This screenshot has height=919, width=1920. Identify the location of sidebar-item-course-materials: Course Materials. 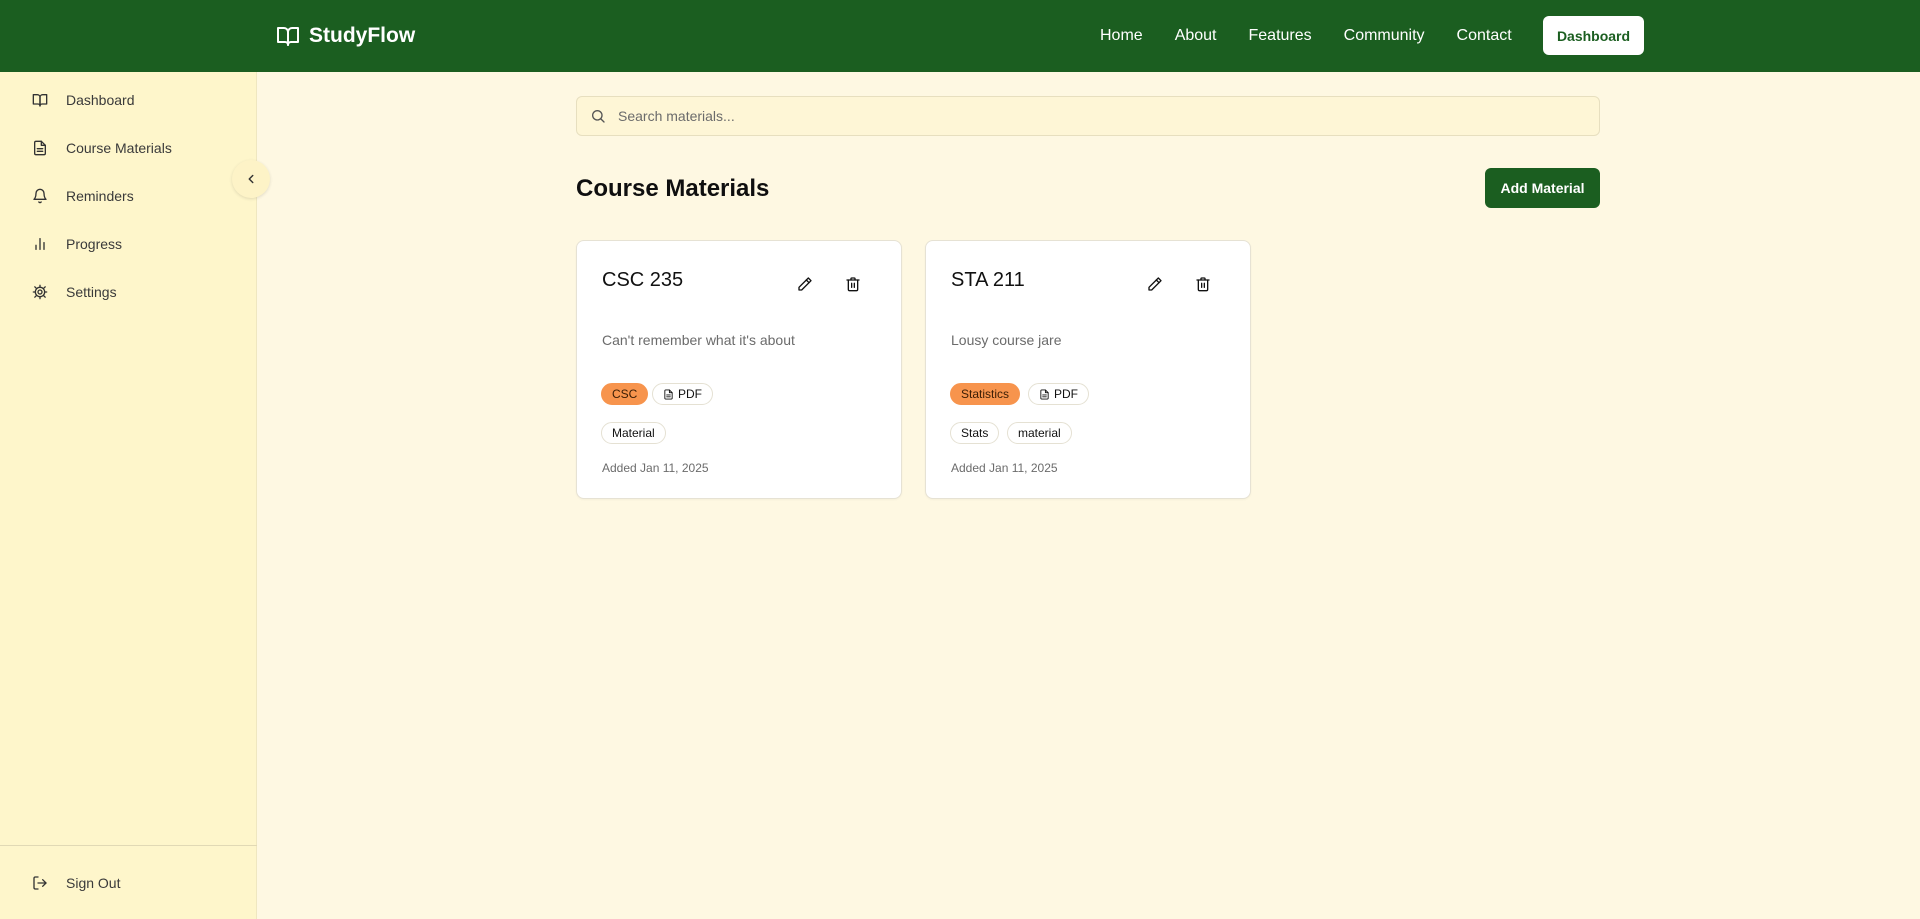
(128, 148).